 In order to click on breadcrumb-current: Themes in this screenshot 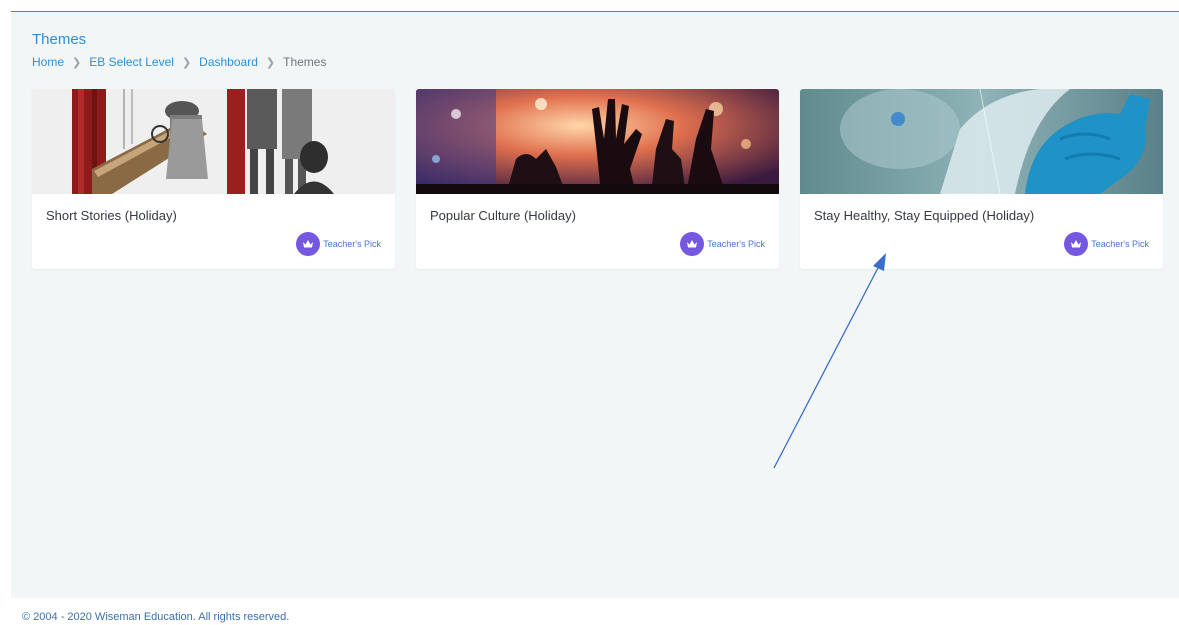, I will do `click(305, 62)`.